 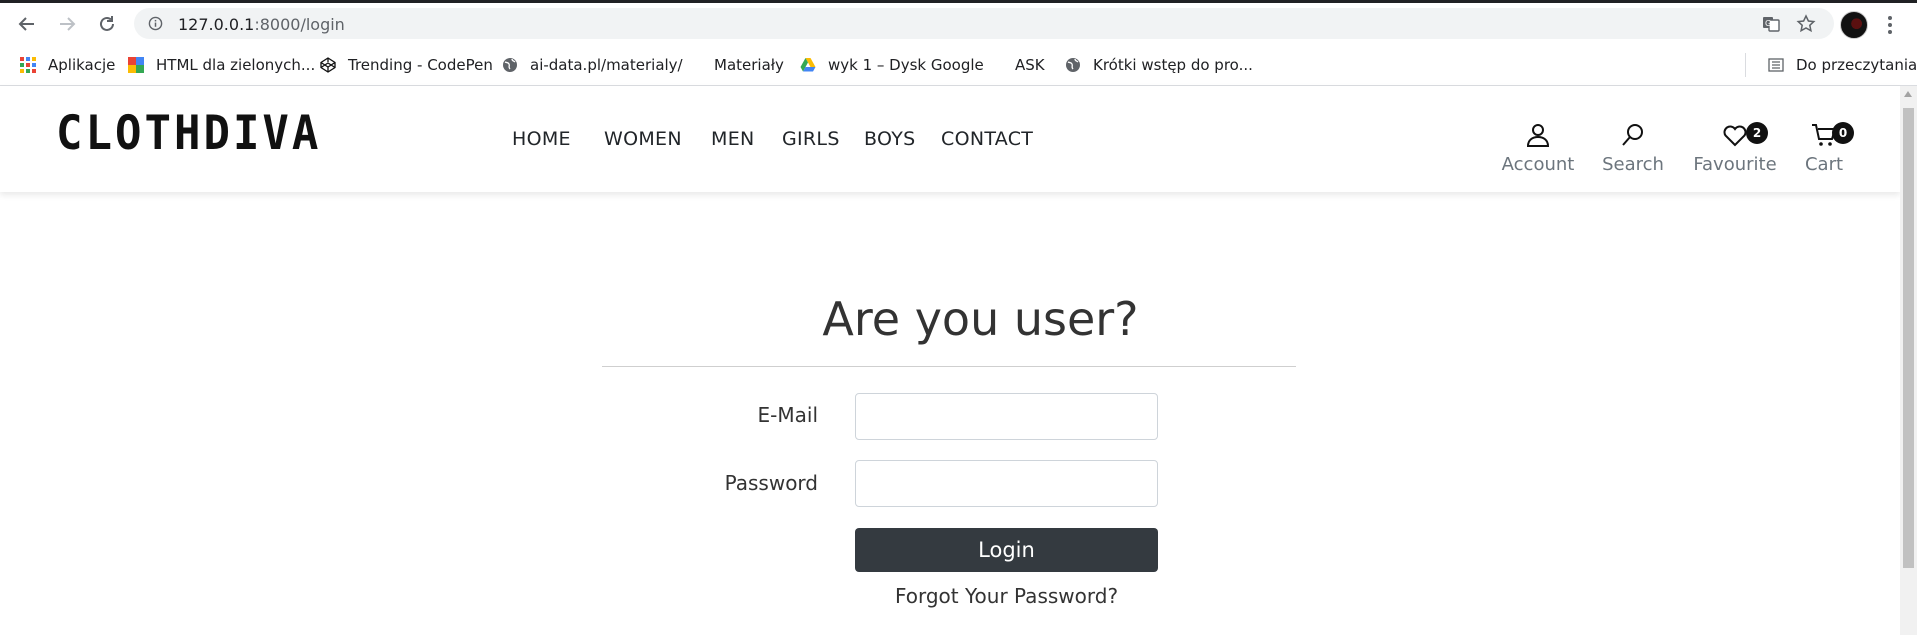 I want to click on nav-link-contact: CONTACT, so click(x=987, y=139).